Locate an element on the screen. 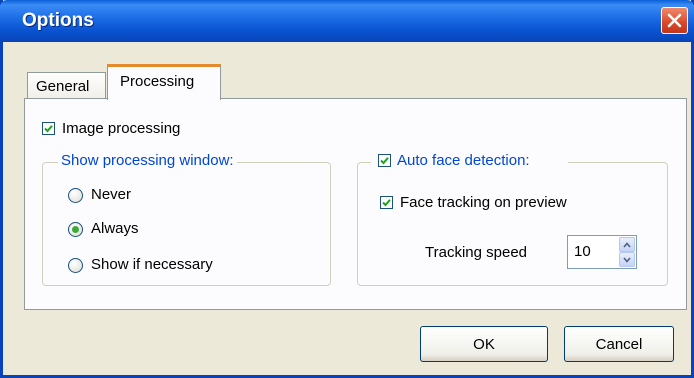  show-processing-window-legend: Show processing window: is located at coordinates (147, 160).